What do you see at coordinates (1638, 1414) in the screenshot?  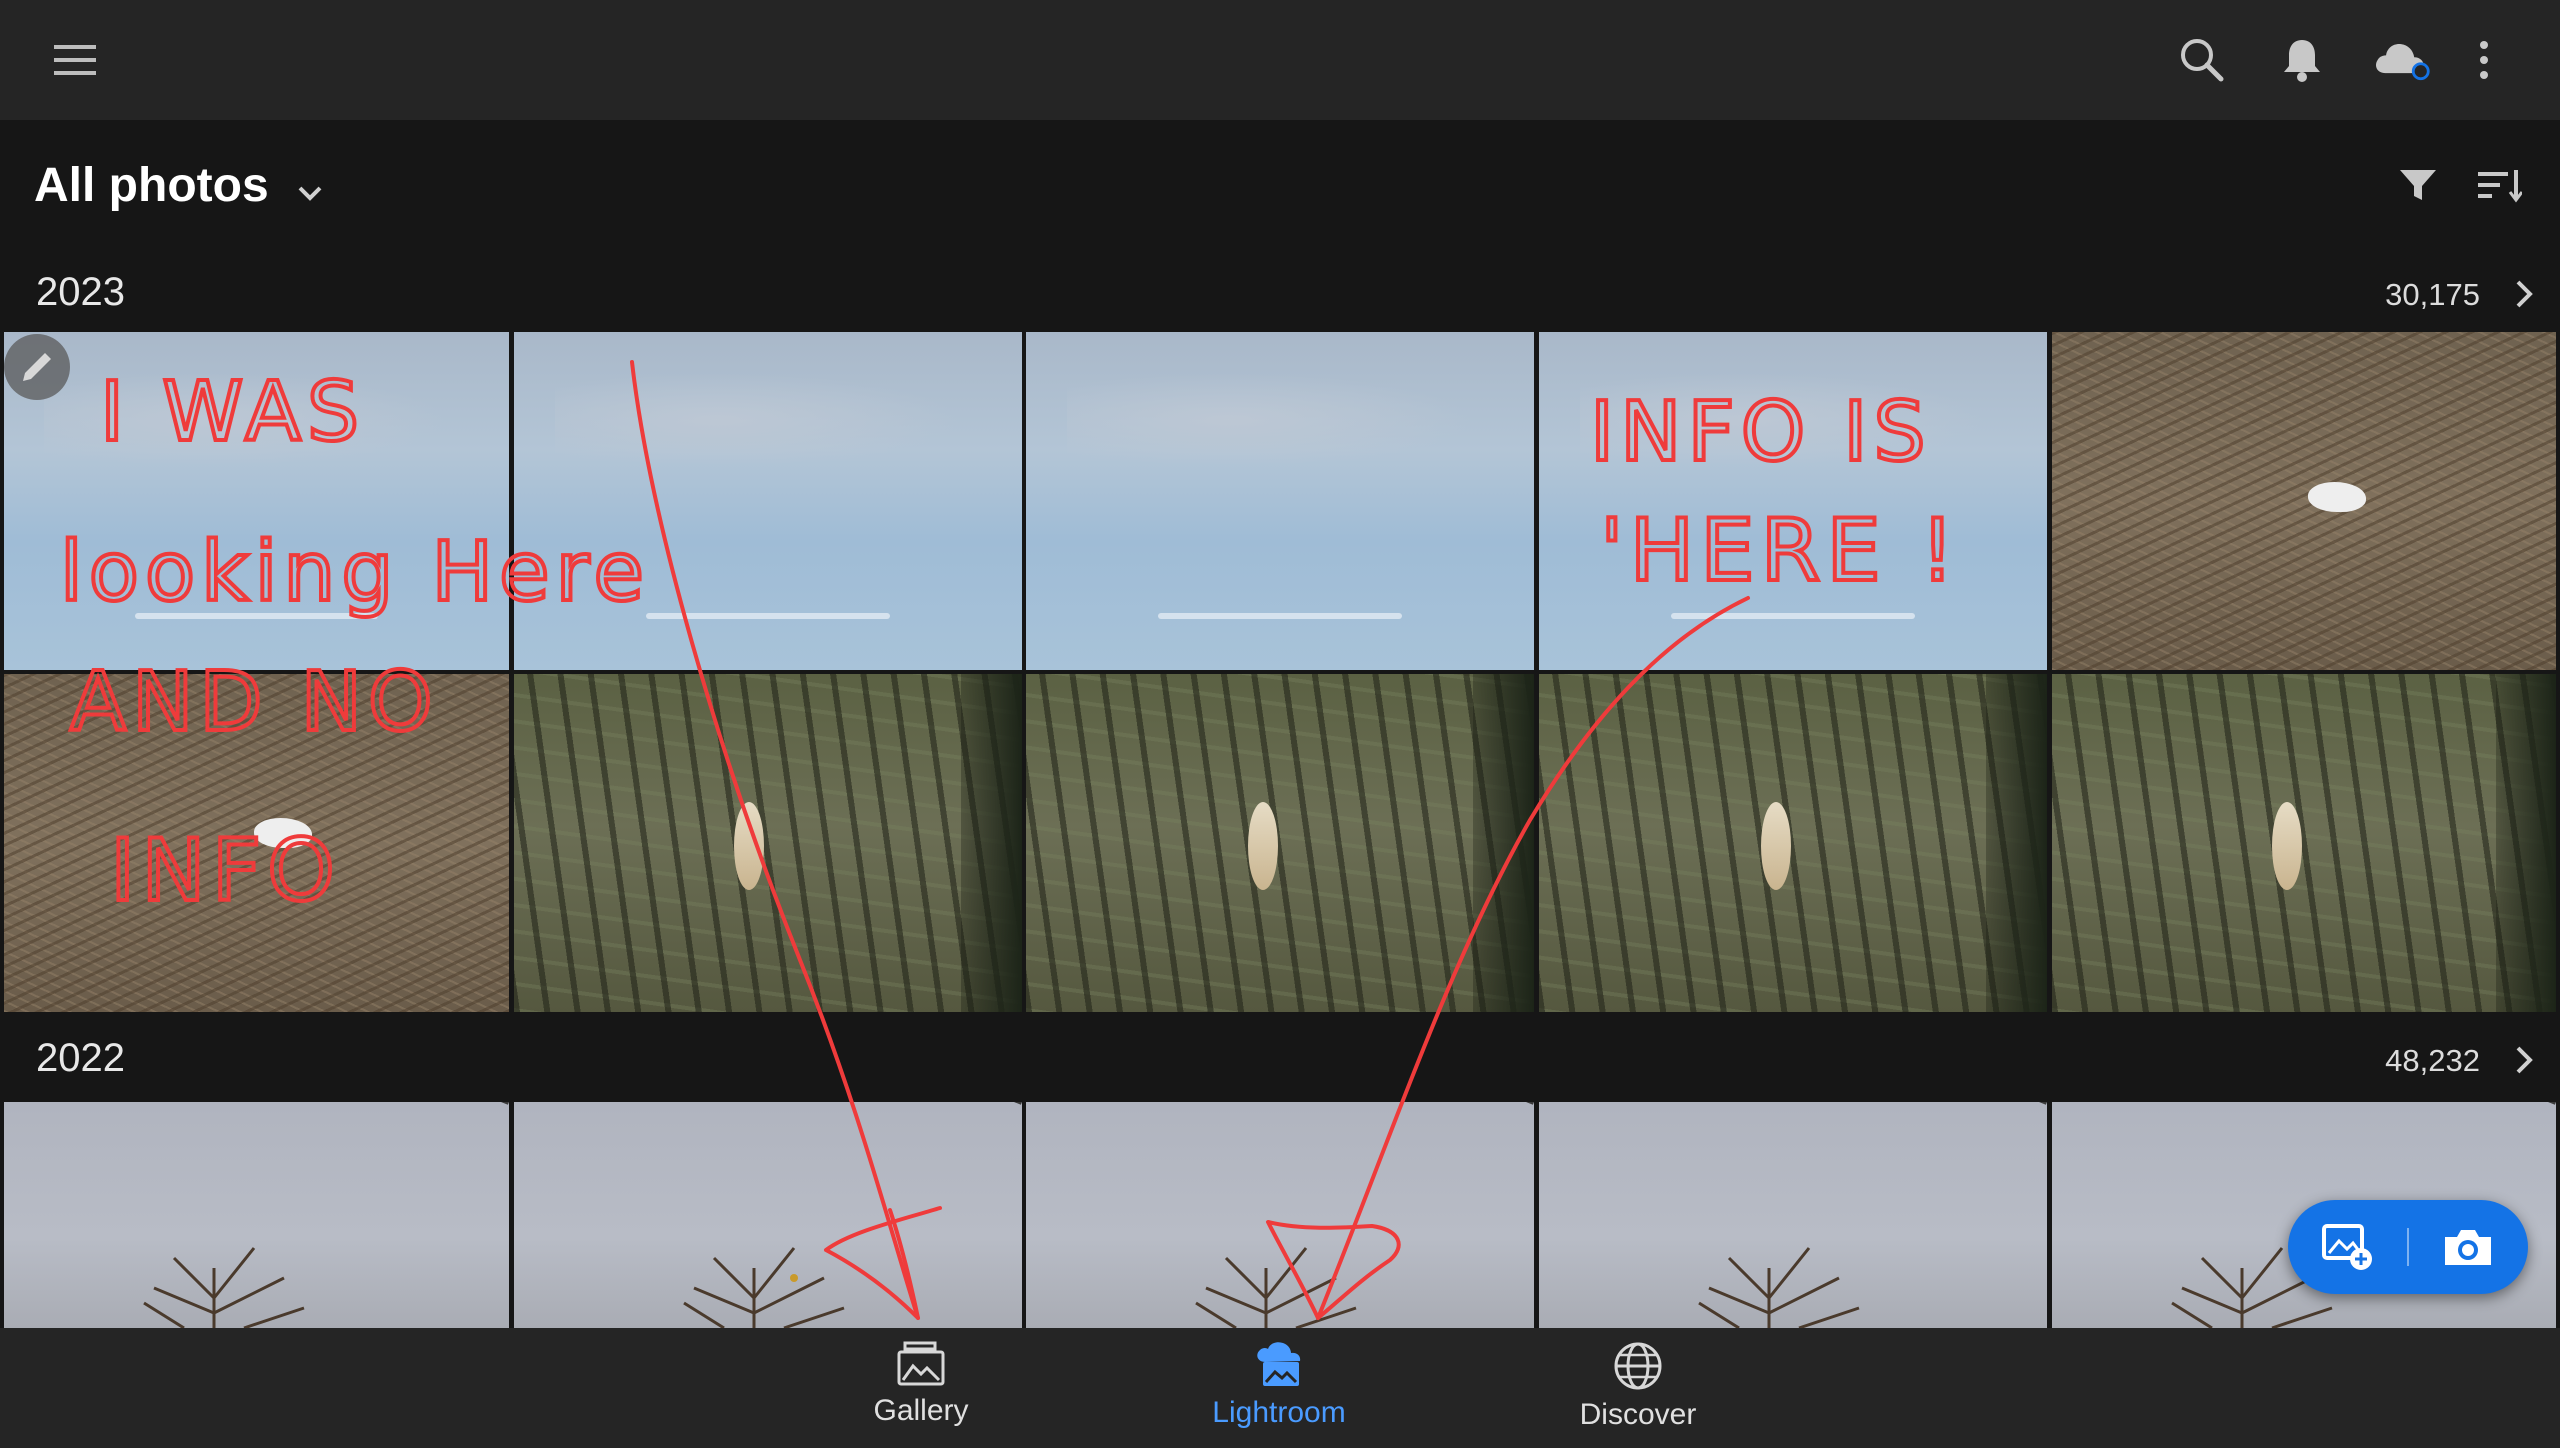 I see `nav-label: Discover` at bounding box center [1638, 1414].